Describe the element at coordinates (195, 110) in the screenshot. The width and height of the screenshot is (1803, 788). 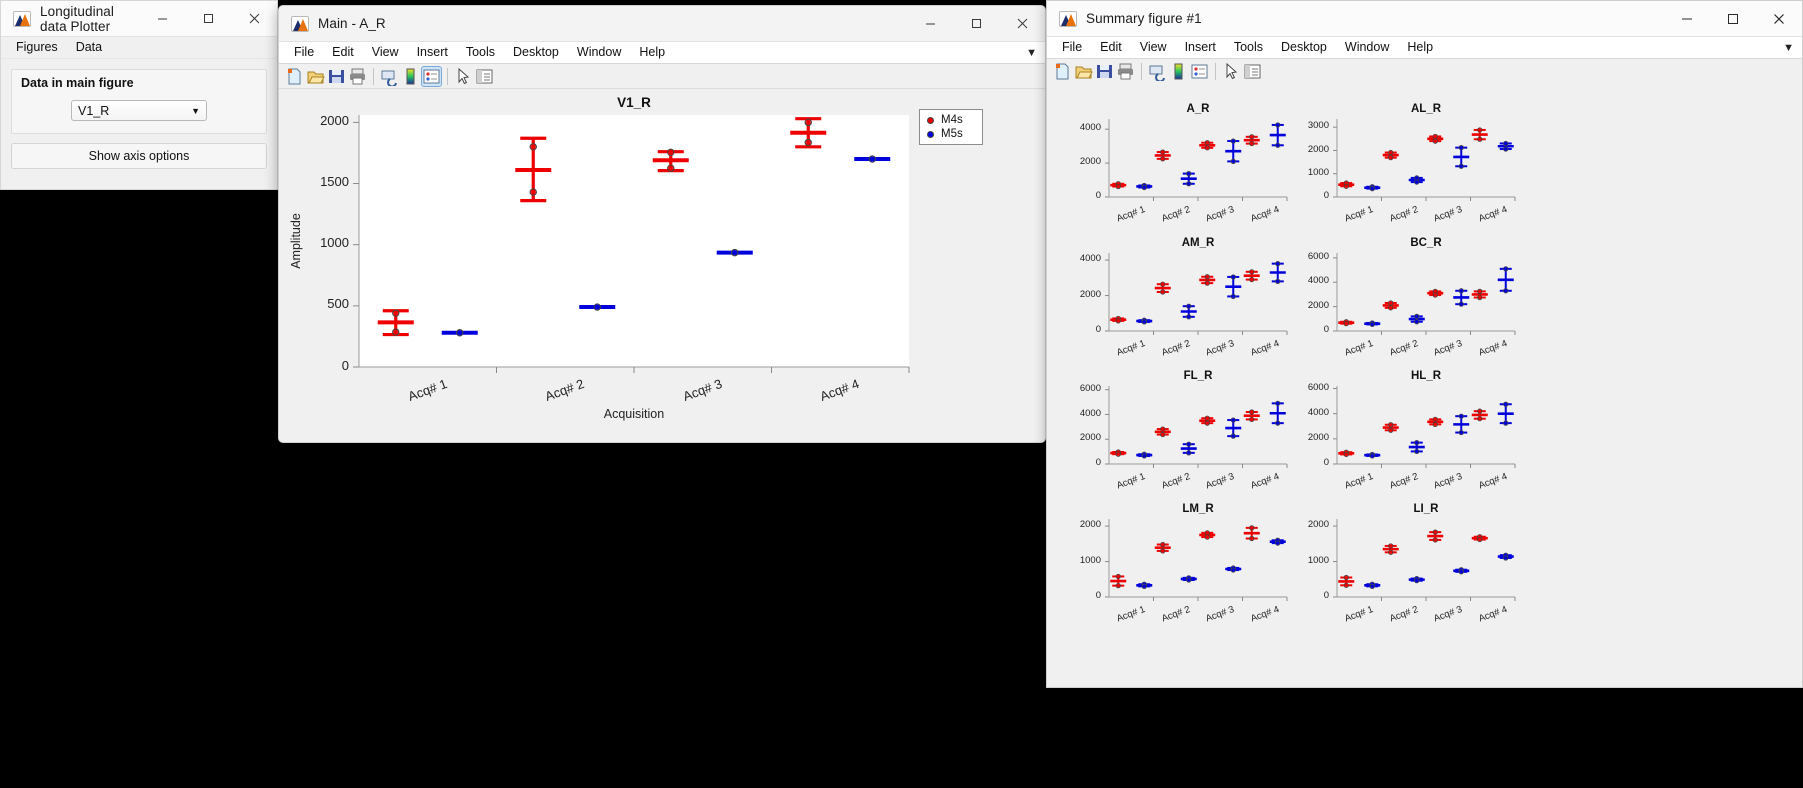
I see `chevron-down-icon: ▼` at that location.